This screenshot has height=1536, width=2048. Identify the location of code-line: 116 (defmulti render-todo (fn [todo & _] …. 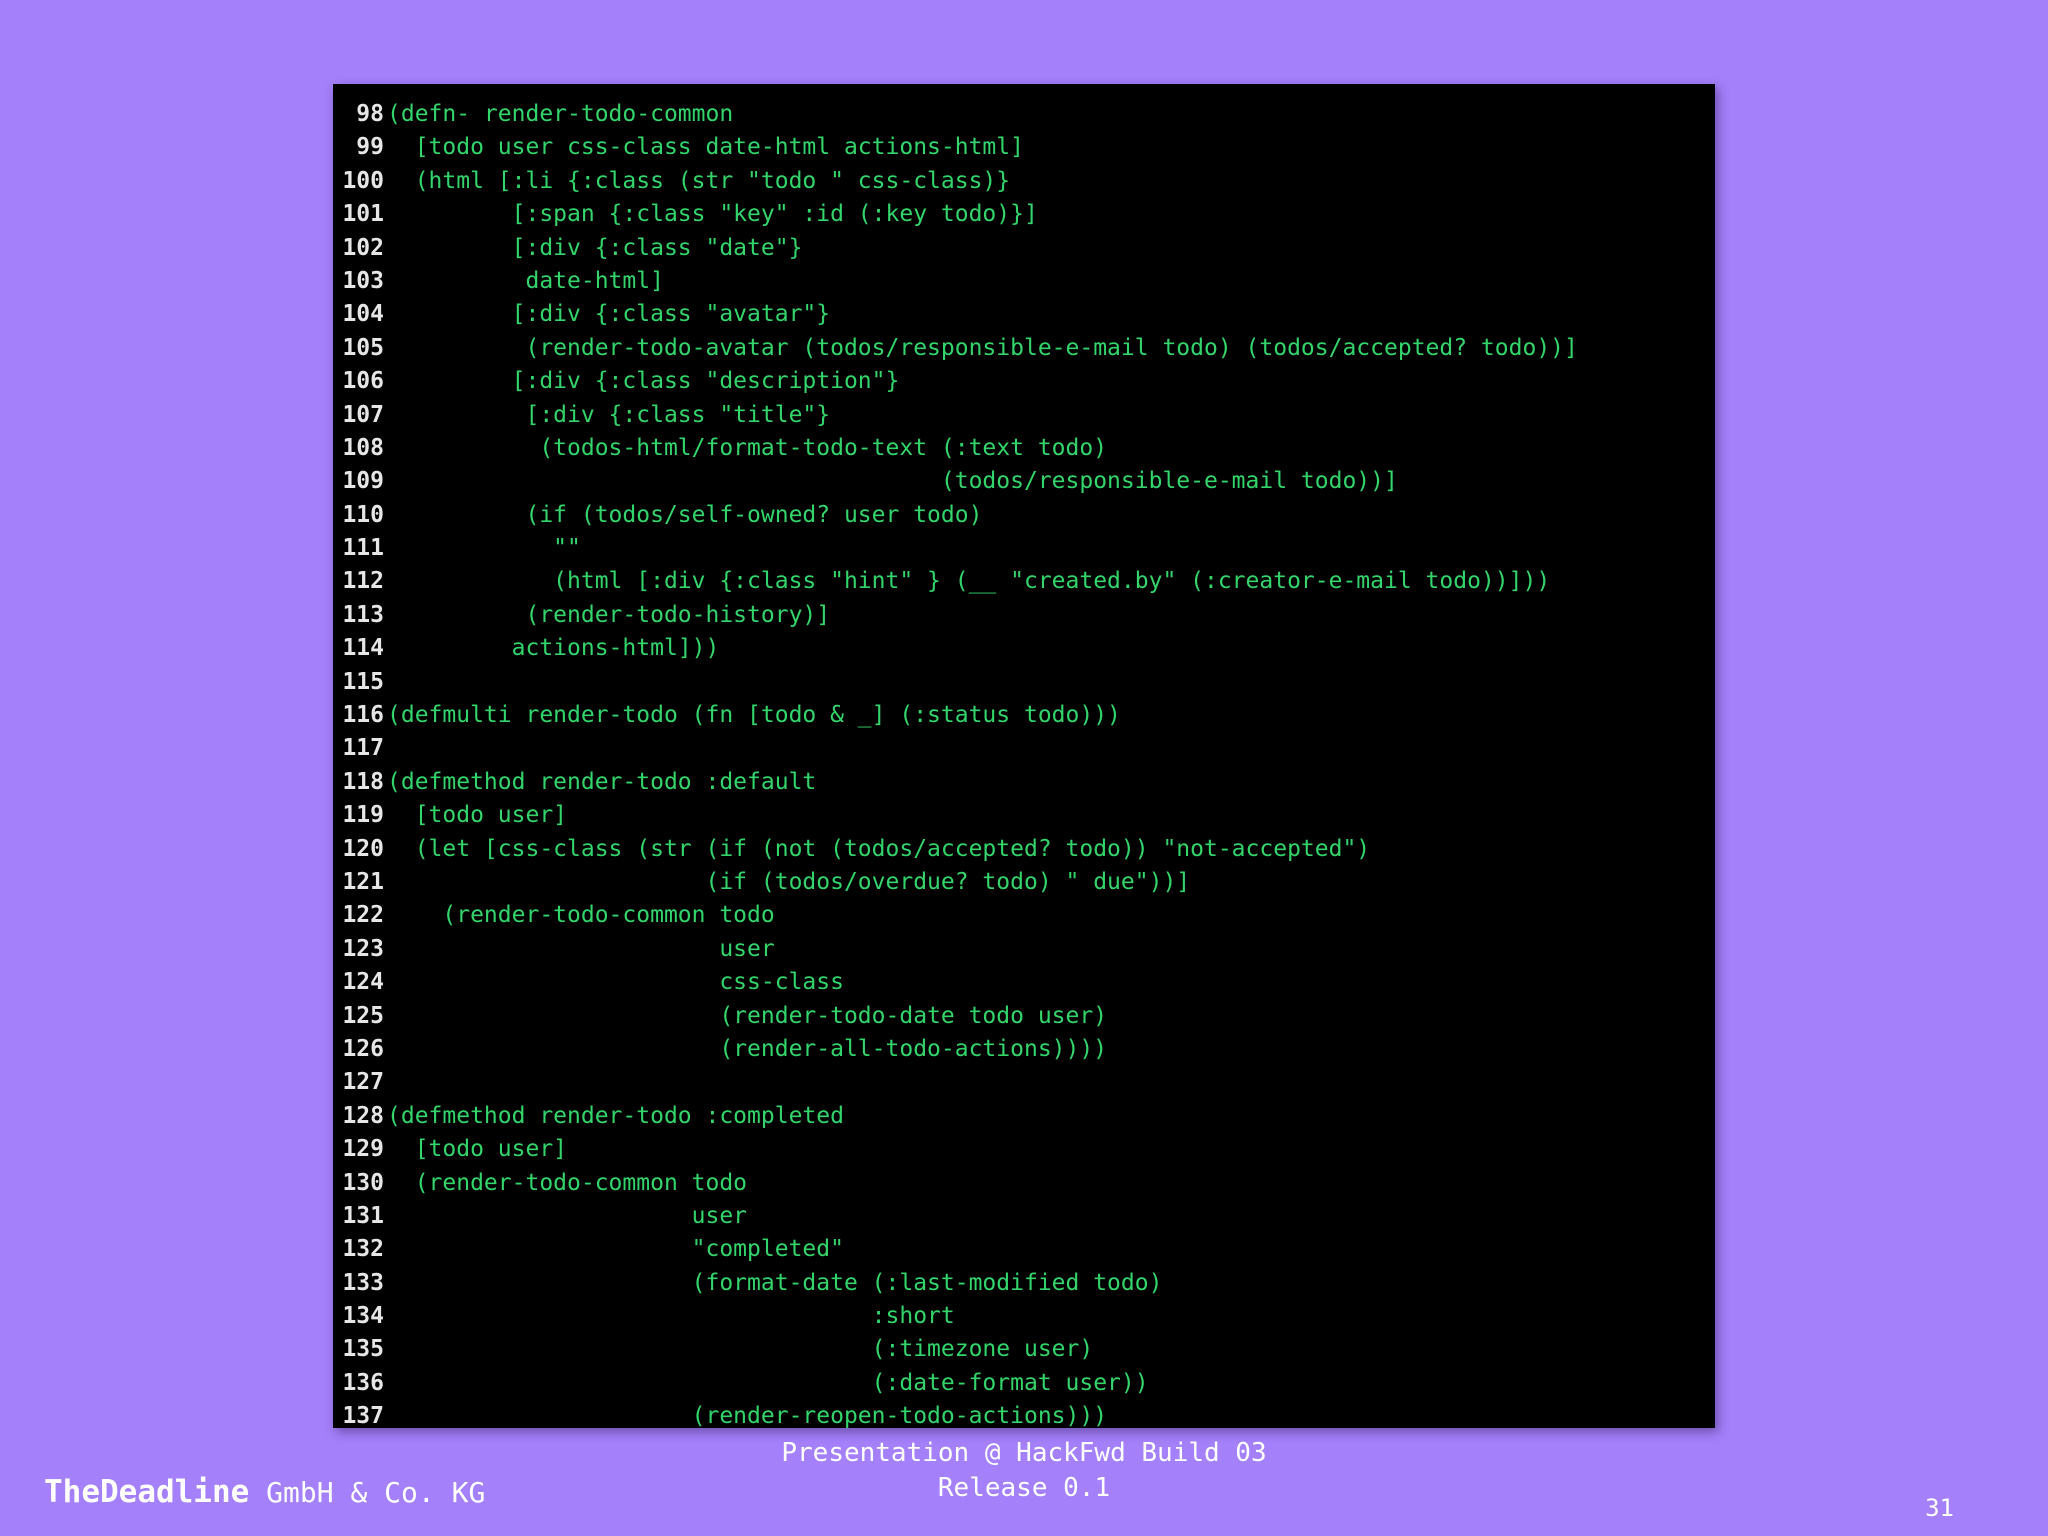
(1024, 715).